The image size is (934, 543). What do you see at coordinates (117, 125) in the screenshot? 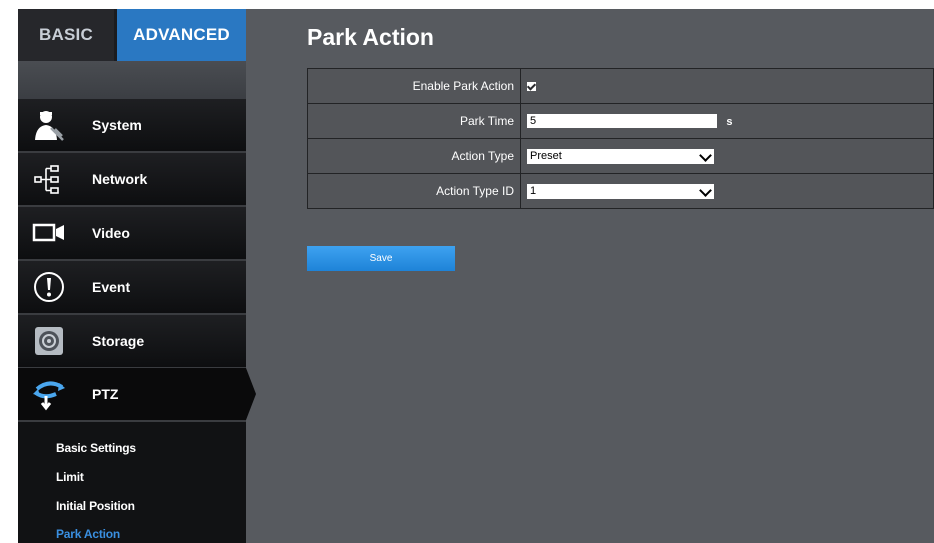
I see `sidebar-item-label: System` at bounding box center [117, 125].